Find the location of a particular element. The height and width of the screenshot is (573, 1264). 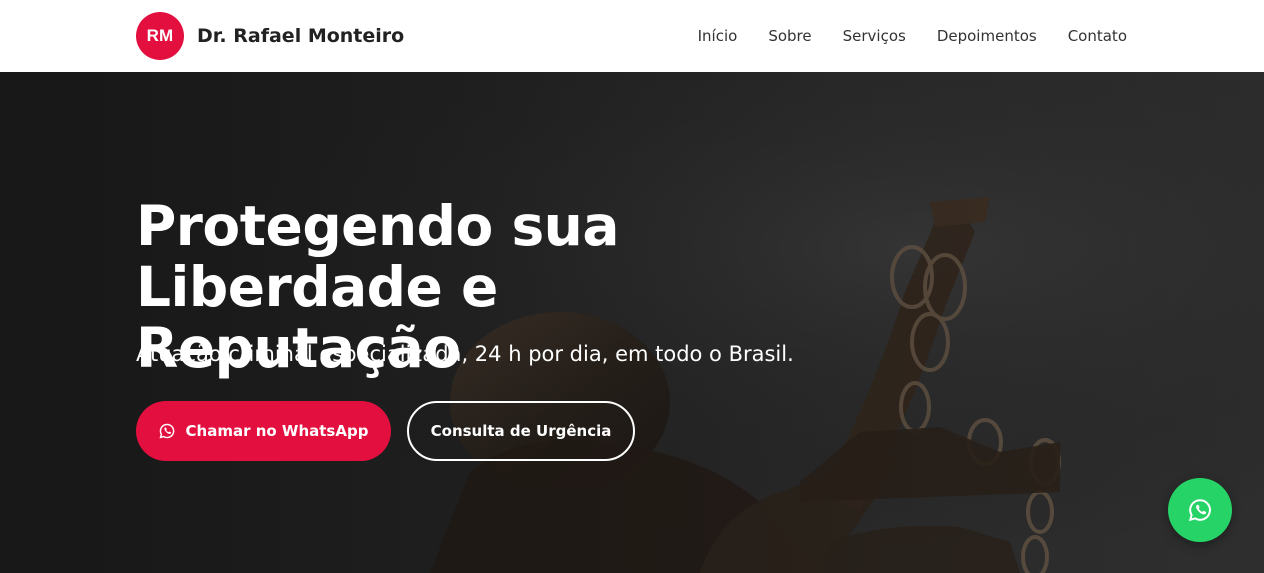

nav-item-sobre: Sobre is located at coordinates (789, 36).